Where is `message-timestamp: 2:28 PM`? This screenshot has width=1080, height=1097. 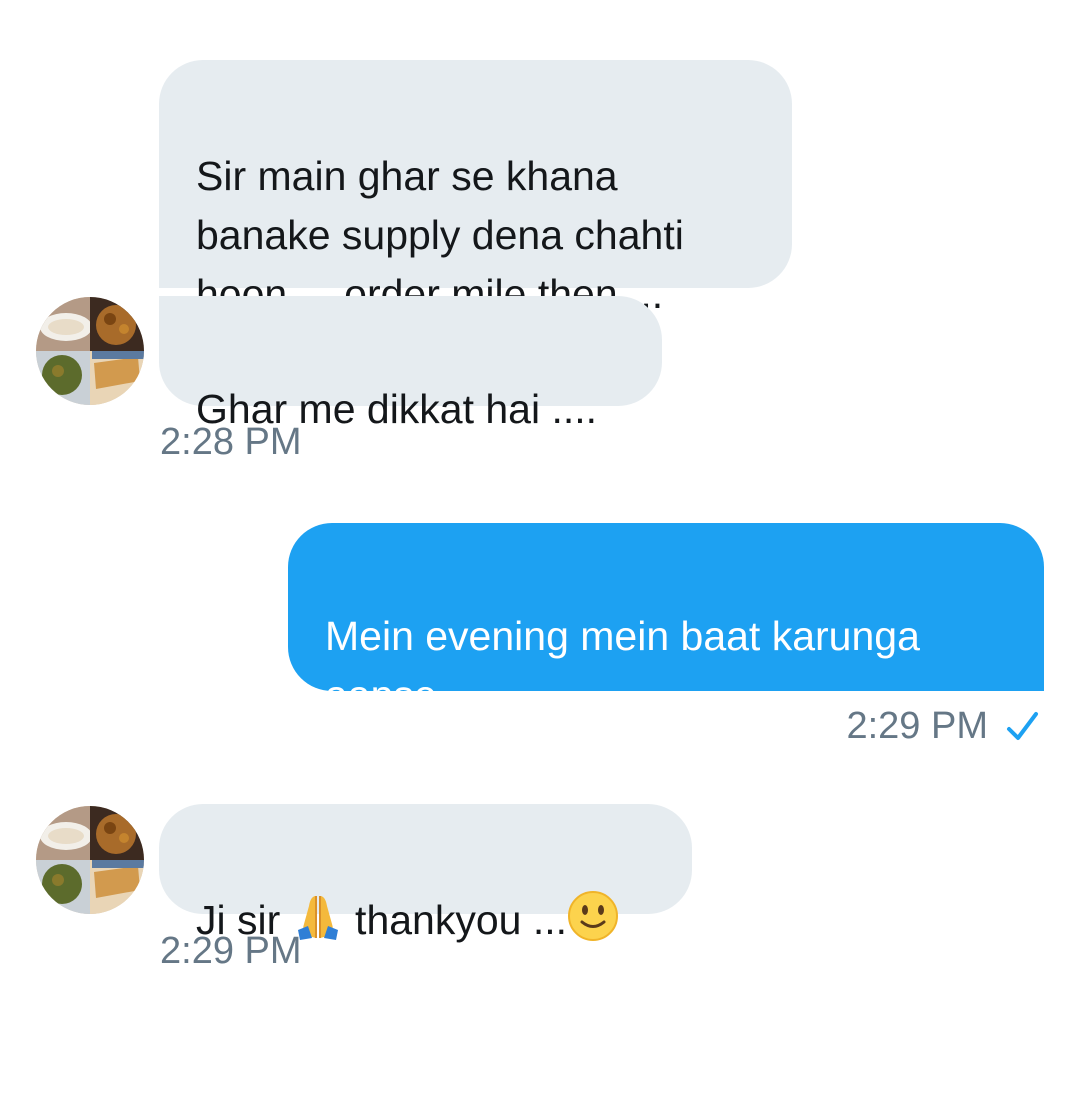 message-timestamp: 2:28 PM is located at coordinates (231, 442).